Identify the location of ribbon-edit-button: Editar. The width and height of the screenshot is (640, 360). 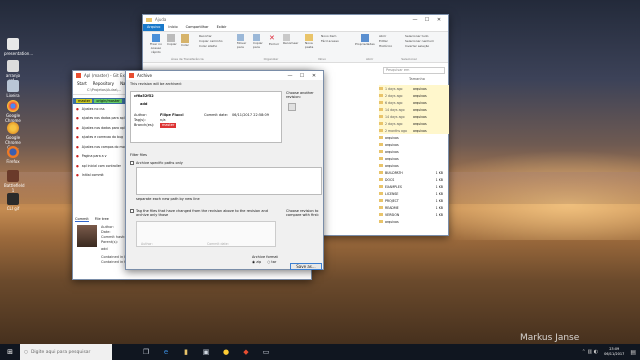
(383, 41).